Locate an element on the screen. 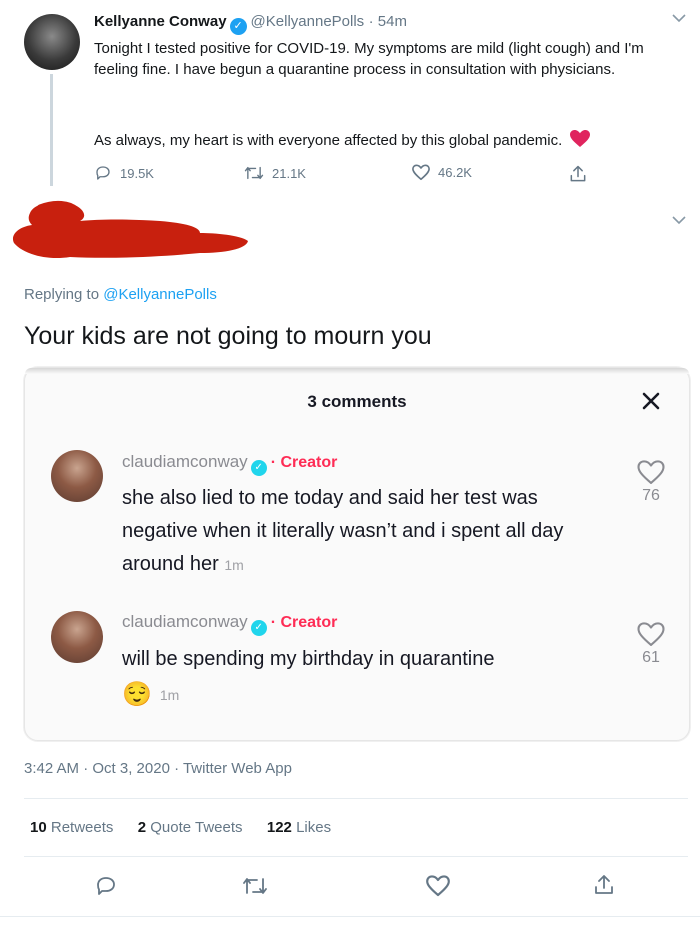  replying-to: Replying to @KellyannePolls is located at coordinates (120, 294).